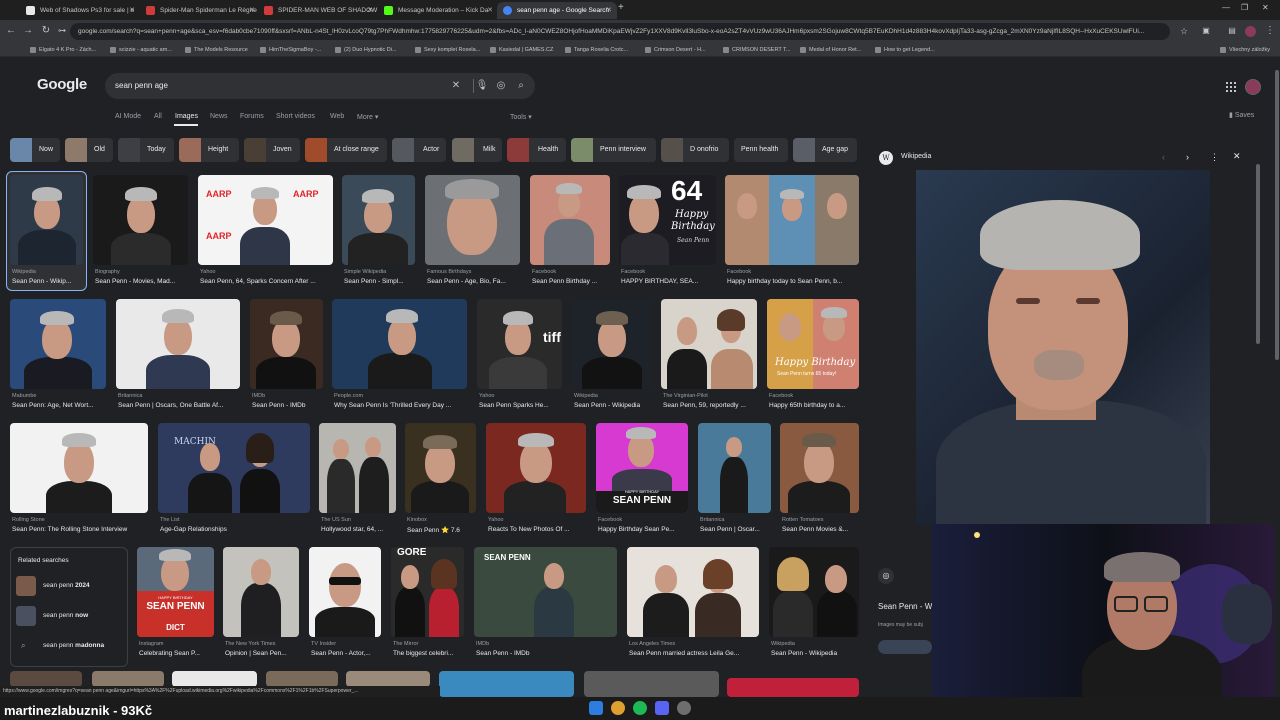 This screenshot has height=720, width=1280. Describe the element at coordinates (219, 116) in the screenshot. I see `tab-news: News` at that location.